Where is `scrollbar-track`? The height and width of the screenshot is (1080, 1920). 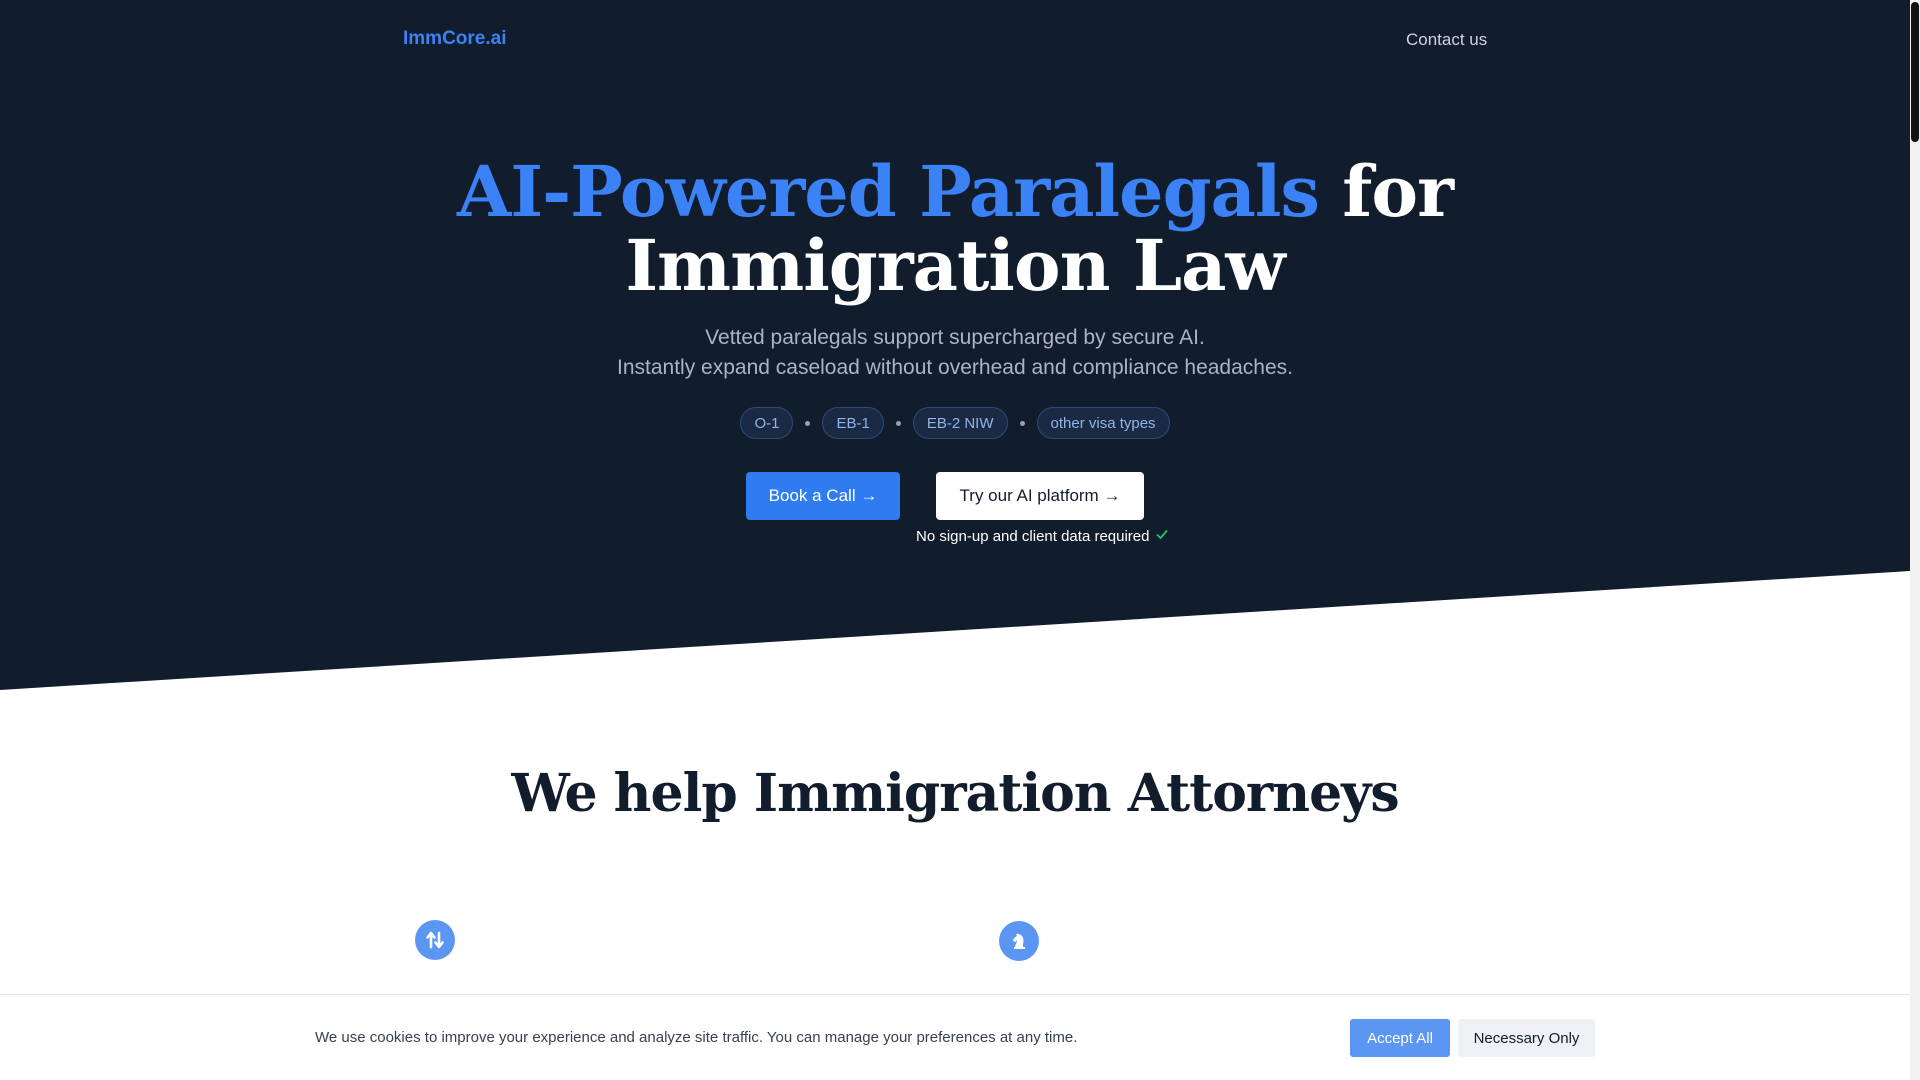
scrollbar-track is located at coordinates (1915, 540).